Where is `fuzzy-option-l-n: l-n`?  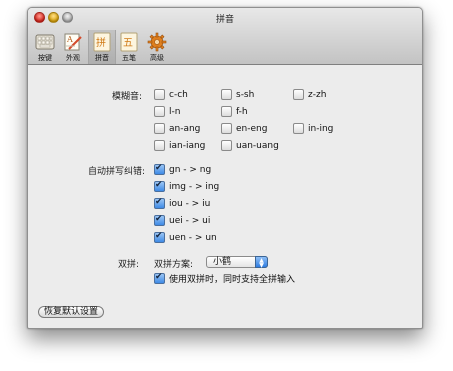 fuzzy-option-l-n: l-n is located at coordinates (167, 111).